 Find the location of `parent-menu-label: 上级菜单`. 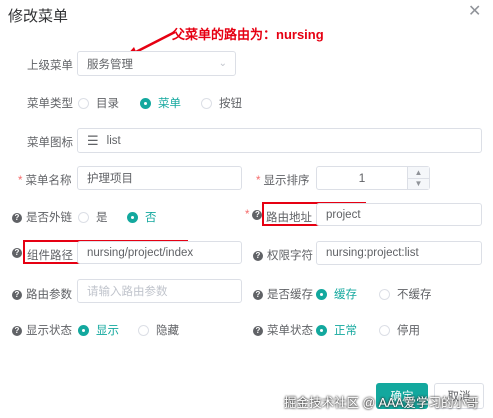

parent-menu-label: 上级菜单 is located at coordinates (50, 66).